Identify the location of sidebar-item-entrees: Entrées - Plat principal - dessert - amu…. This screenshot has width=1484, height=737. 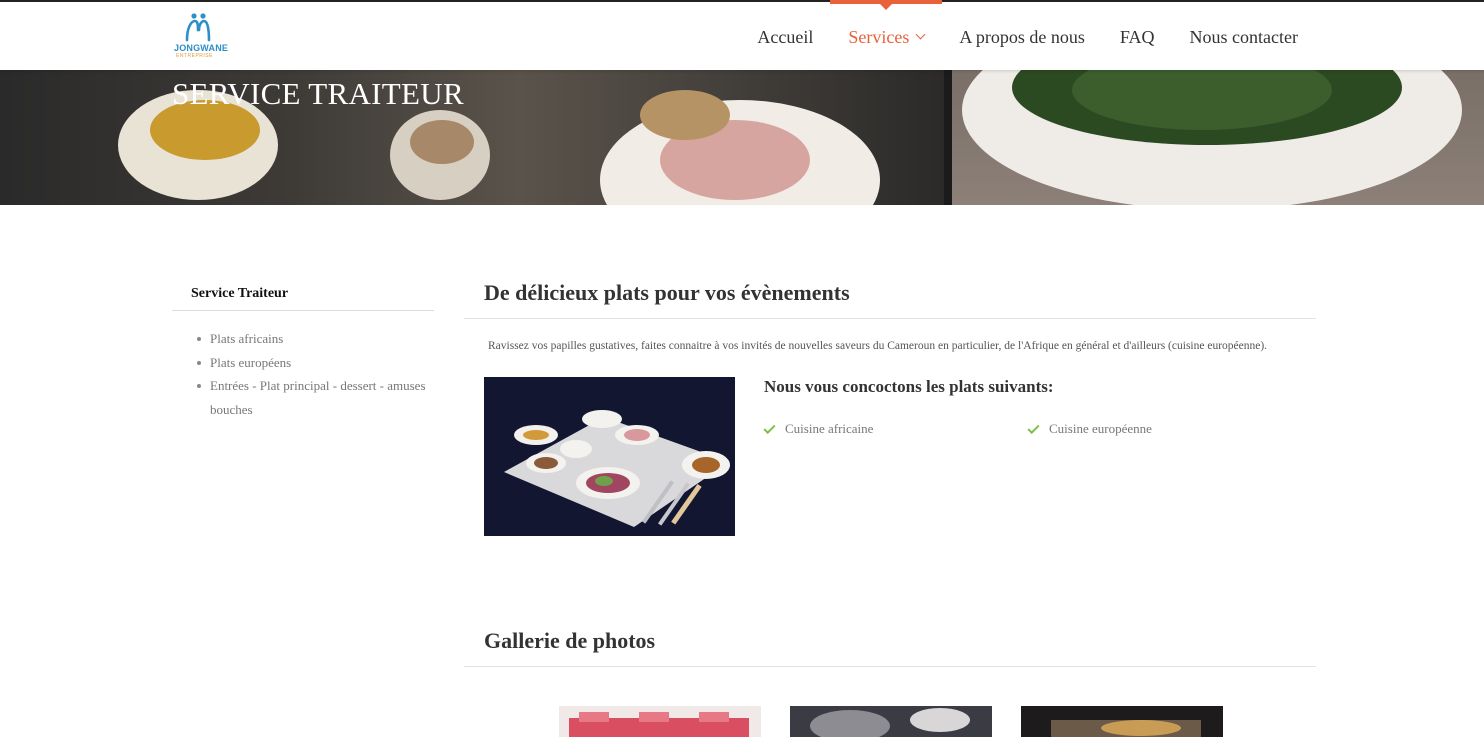
(315, 397).